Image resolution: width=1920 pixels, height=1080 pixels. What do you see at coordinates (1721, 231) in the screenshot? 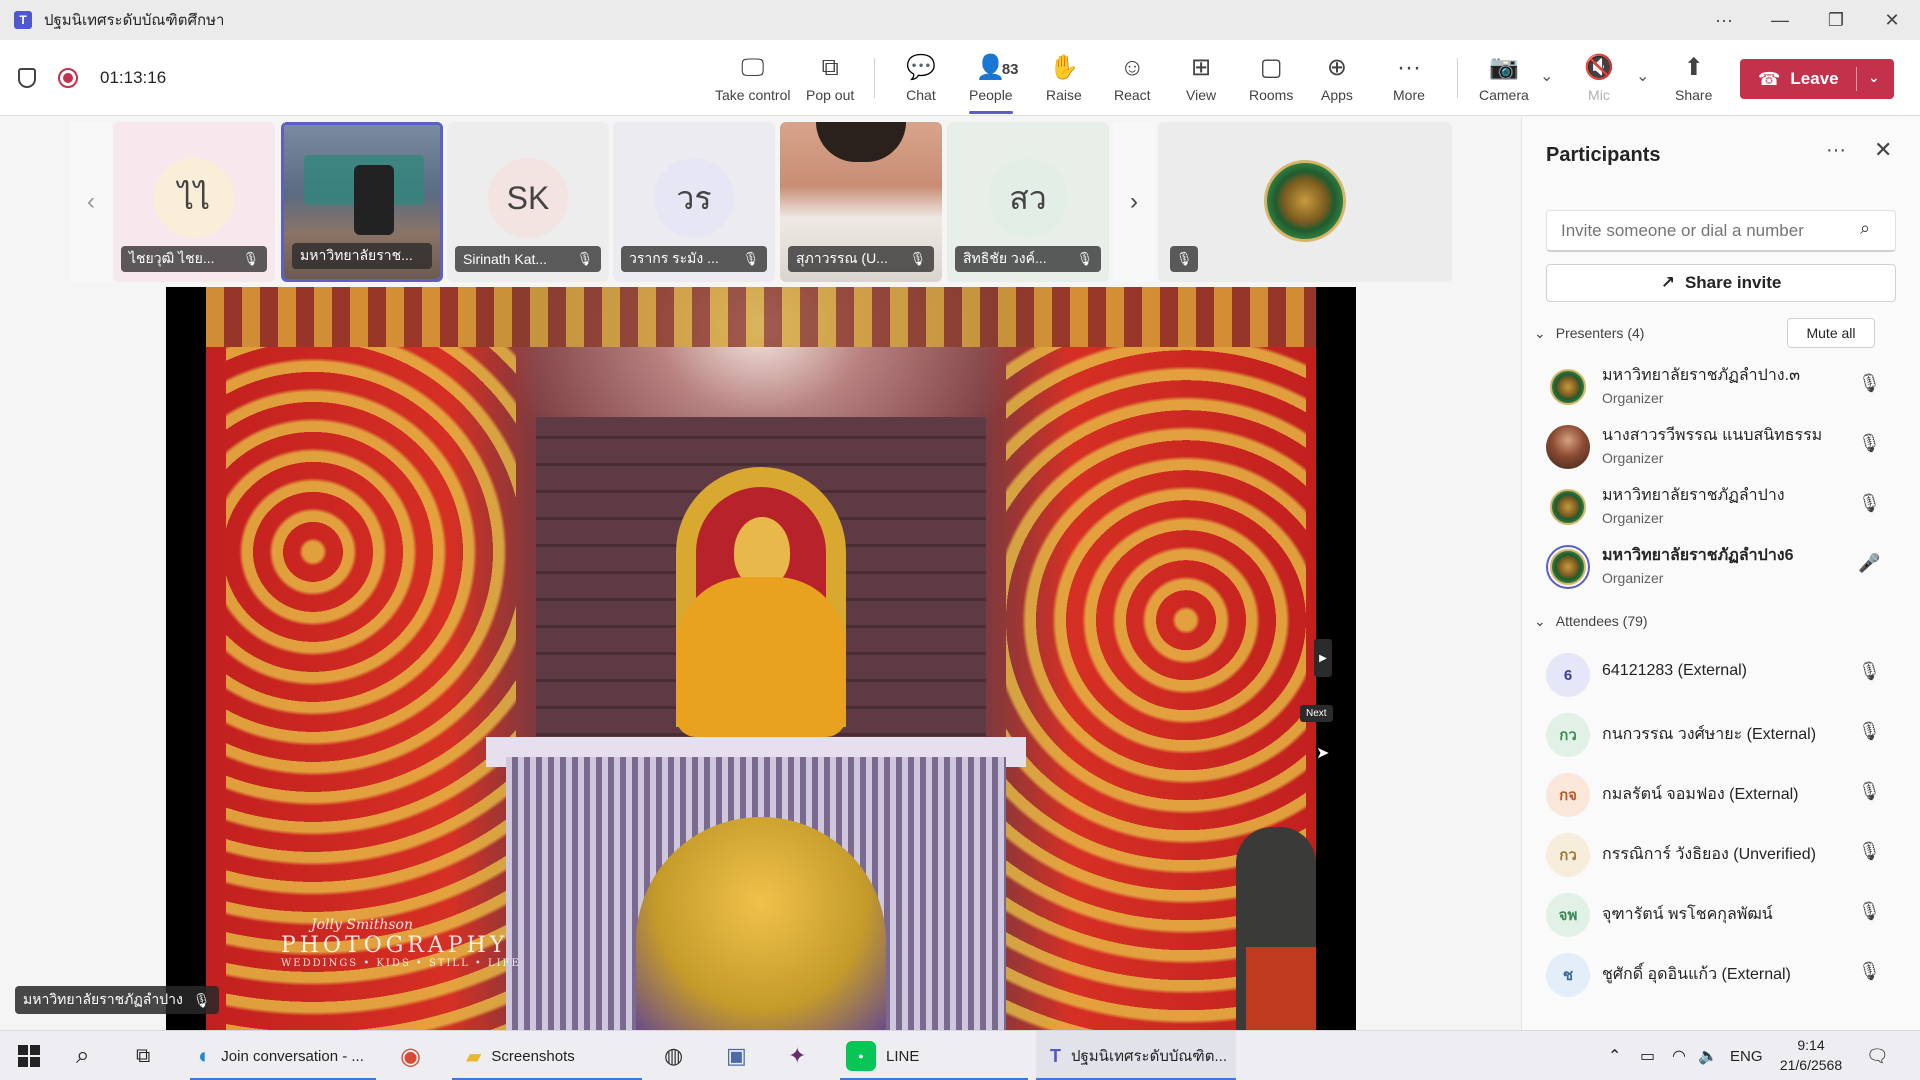
I see `invite-input` at bounding box center [1721, 231].